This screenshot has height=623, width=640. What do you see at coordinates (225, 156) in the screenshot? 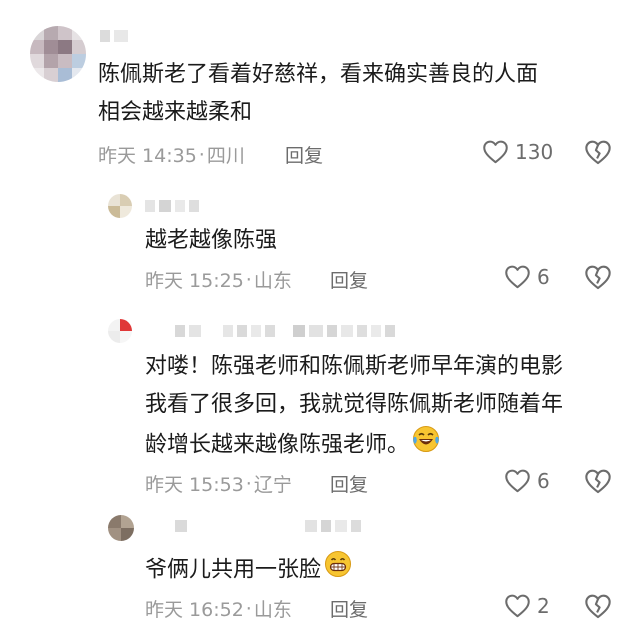
I see `comment-location: 四川` at bounding box center [225, 156].